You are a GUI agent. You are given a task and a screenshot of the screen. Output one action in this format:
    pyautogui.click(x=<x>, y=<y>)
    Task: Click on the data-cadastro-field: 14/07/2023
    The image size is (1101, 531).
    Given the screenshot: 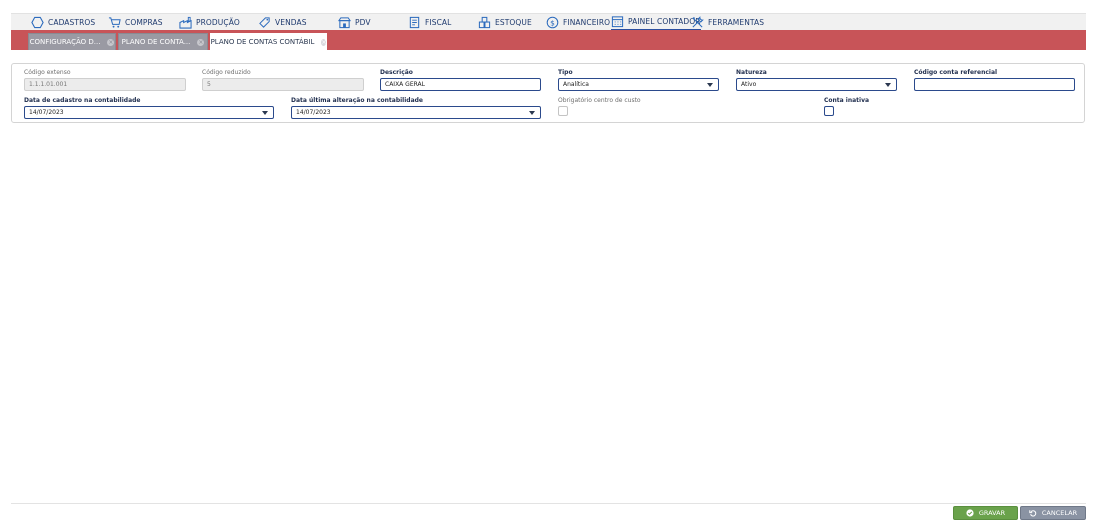 What is the action you would take?
    pyautogui.click(x=149, y=112)
    